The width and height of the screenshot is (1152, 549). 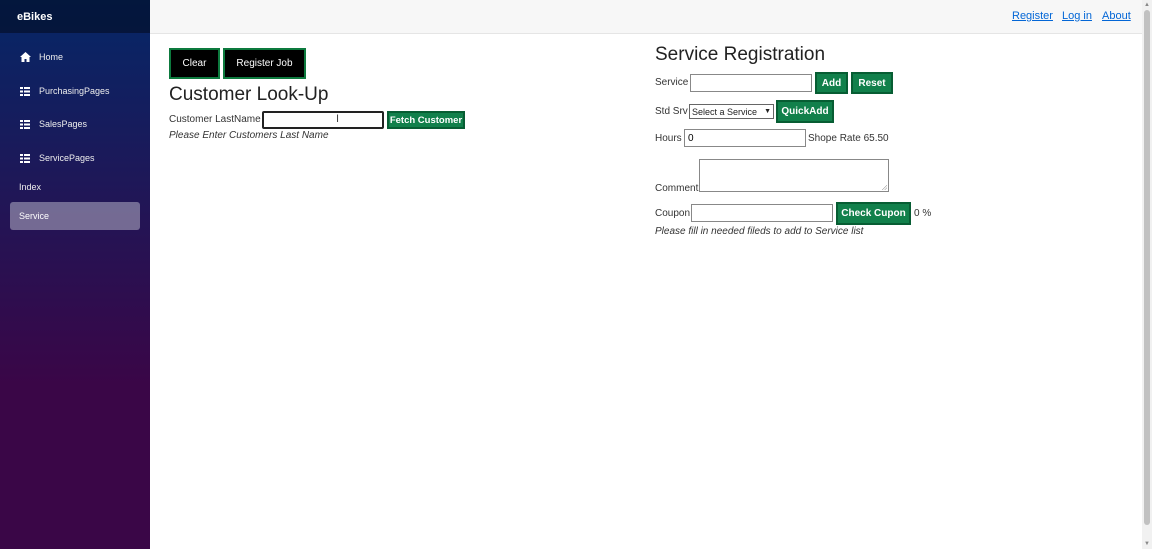 I want to click on nav-label-sales: SalesPages, so click(x=63, y=124).